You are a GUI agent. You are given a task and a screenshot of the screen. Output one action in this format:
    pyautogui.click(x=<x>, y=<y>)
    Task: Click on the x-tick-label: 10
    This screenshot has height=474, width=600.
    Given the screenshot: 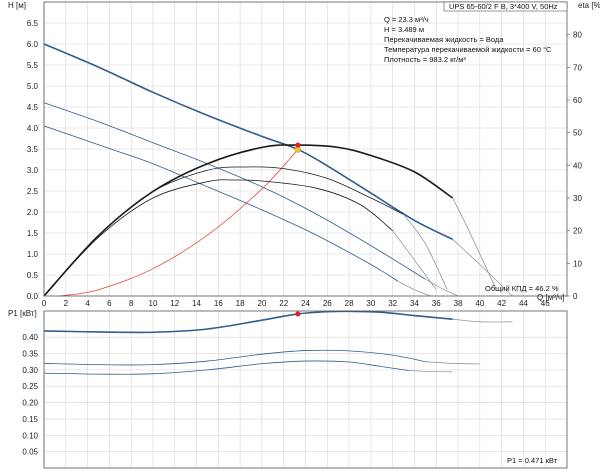 What is the action you would take?
    pyautogui.click(x=153, y=303)
    